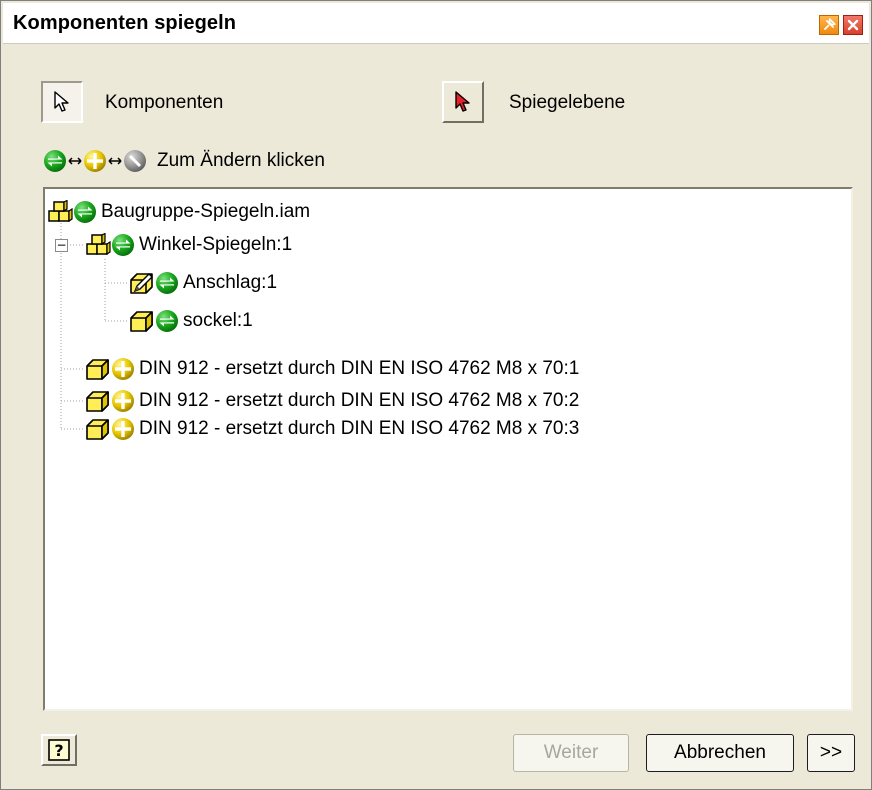 The width and height of the screenshot is (872, 790). Describe the element at coordinates (218, 320) in the screenshot. I see `tree-item-label: sockel:1` at that location.